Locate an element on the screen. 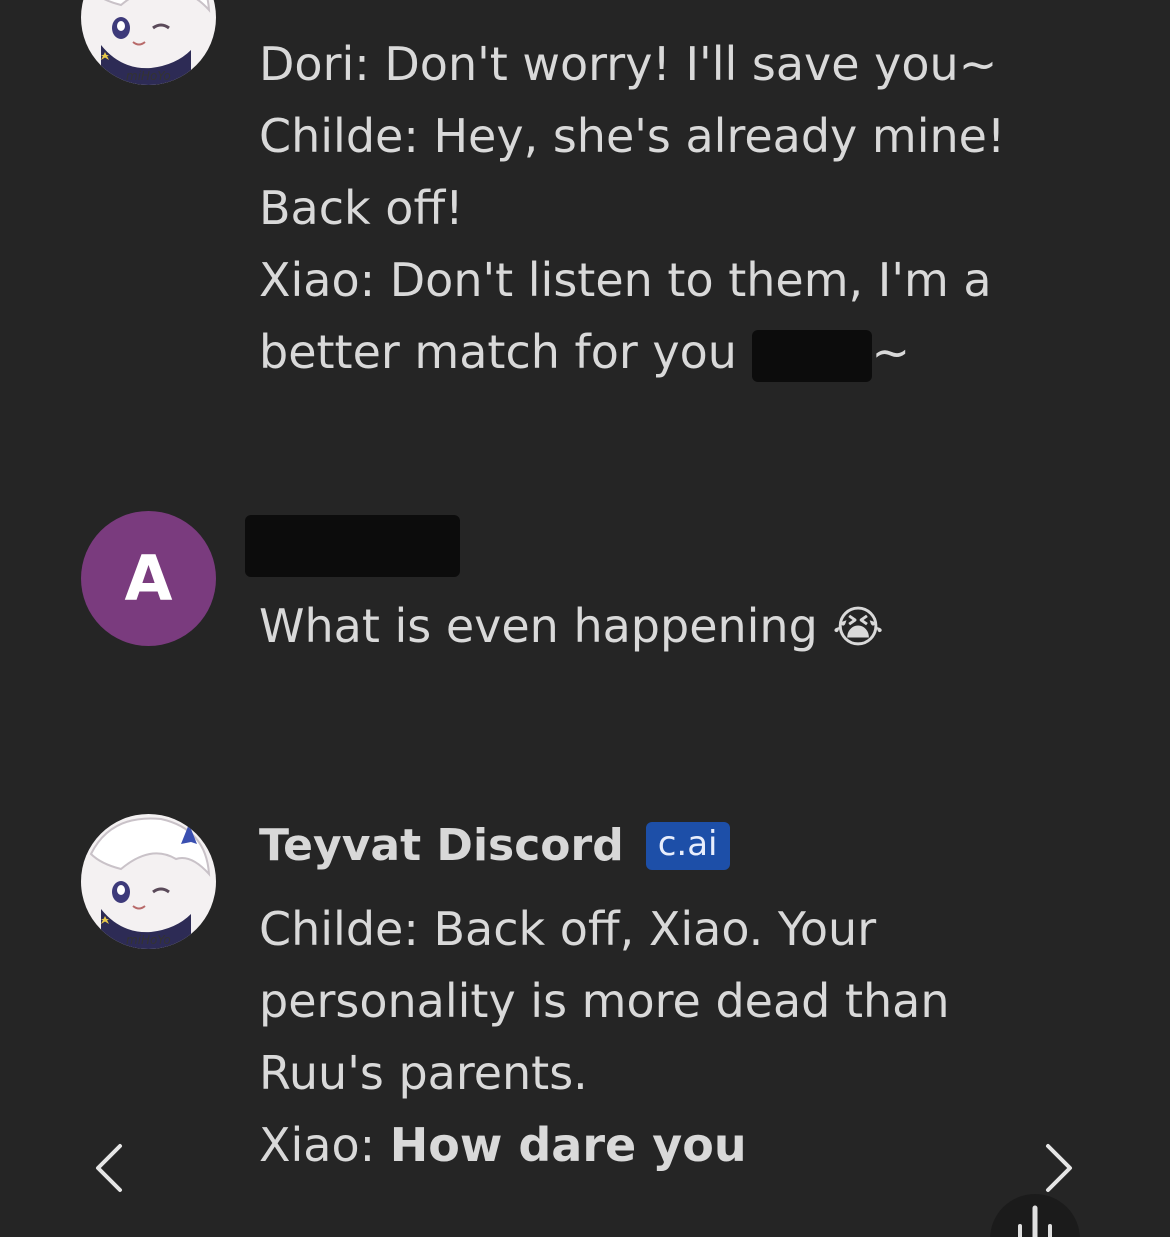  message-body: What is even happening 😭 is located at coordinates (639, 627).